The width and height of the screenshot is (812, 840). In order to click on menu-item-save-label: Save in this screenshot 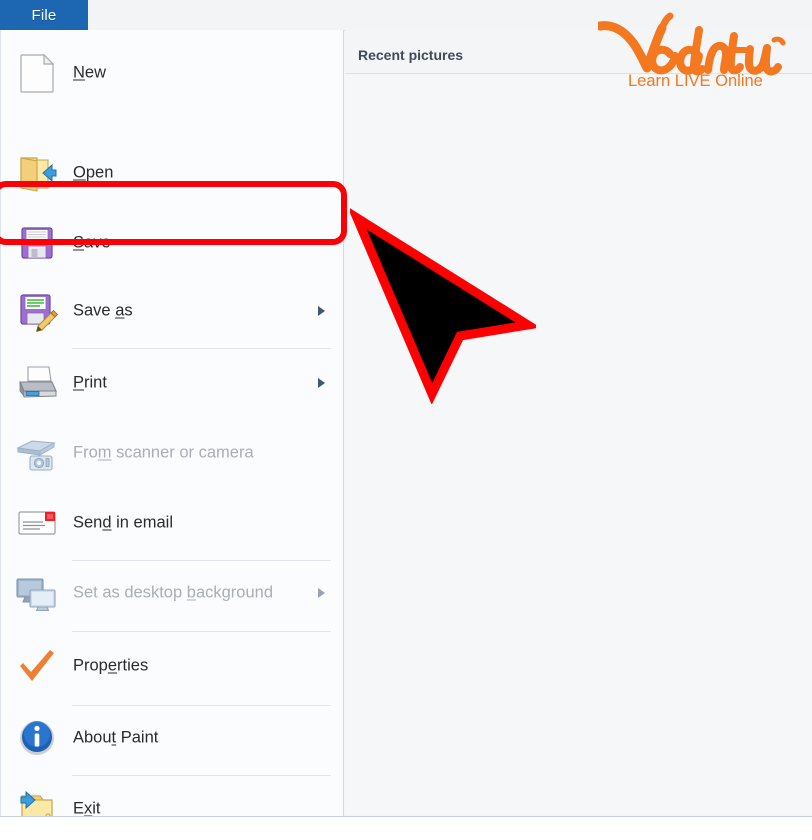, I will do `click(92, 242)`.